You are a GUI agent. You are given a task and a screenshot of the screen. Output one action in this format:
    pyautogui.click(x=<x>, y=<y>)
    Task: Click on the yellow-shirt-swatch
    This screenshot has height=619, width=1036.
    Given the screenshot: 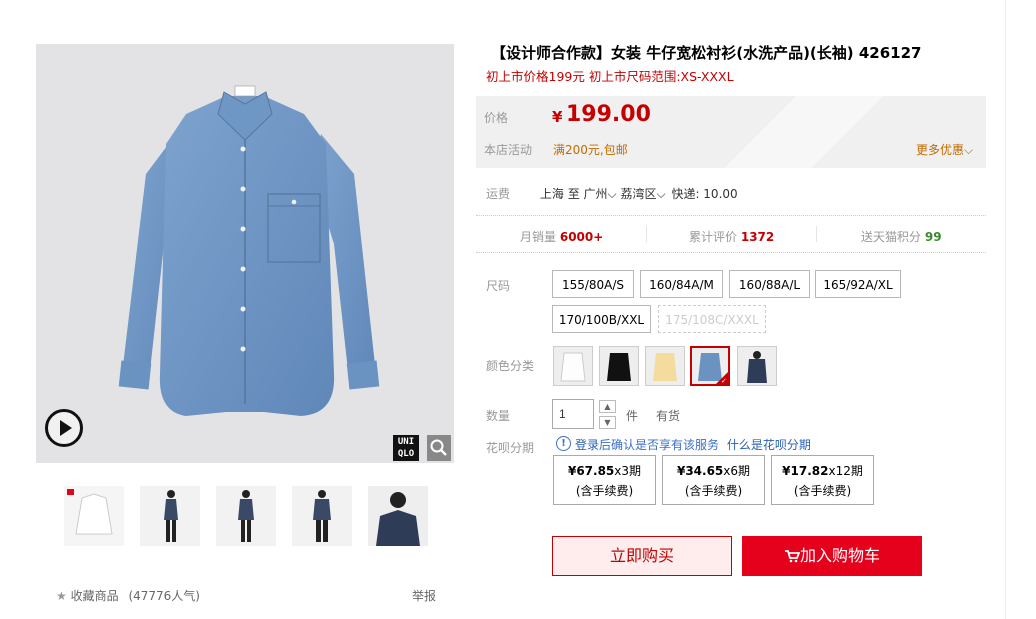 What is the action you would take?
    pyautogui.click(x=665, y=366)
    